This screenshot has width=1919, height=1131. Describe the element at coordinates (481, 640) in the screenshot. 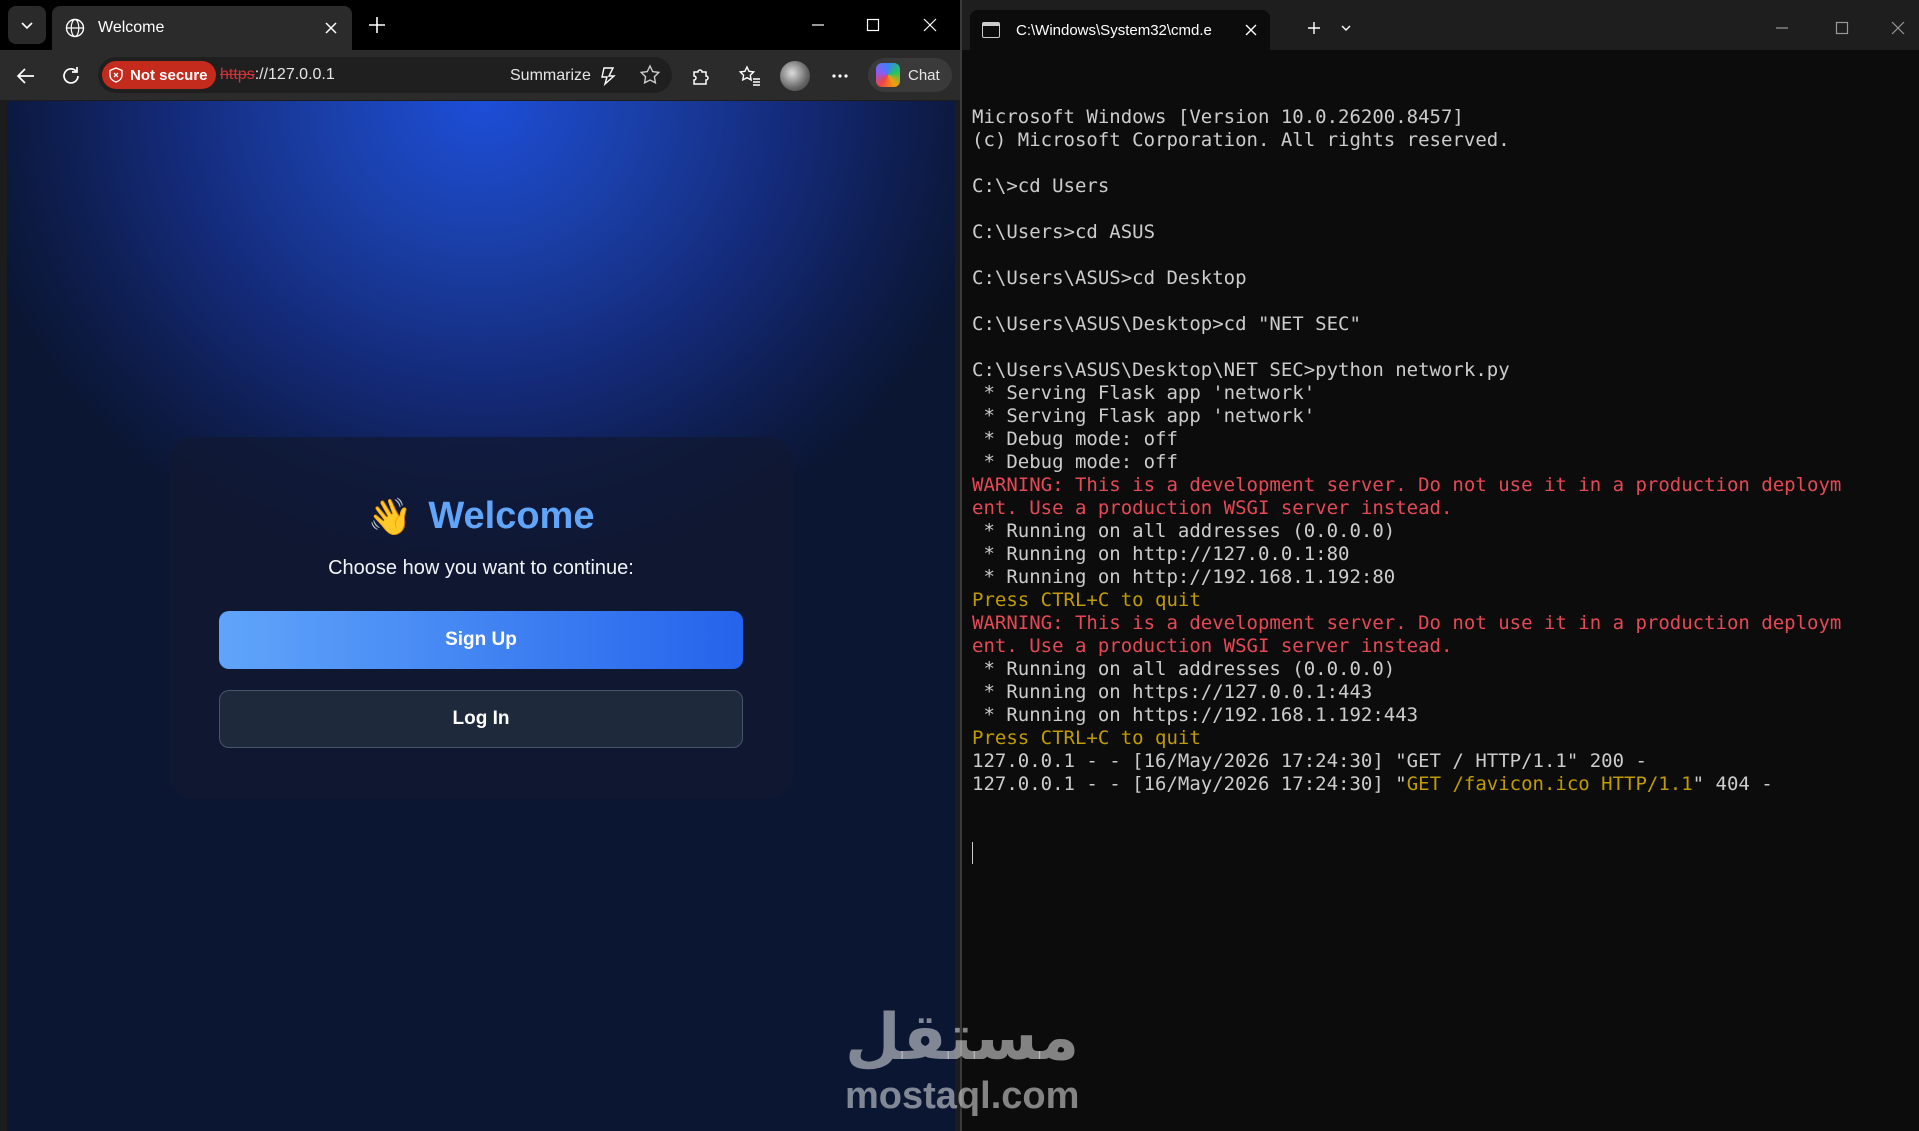

I see `sign-up-button: Sign Up` at that location.